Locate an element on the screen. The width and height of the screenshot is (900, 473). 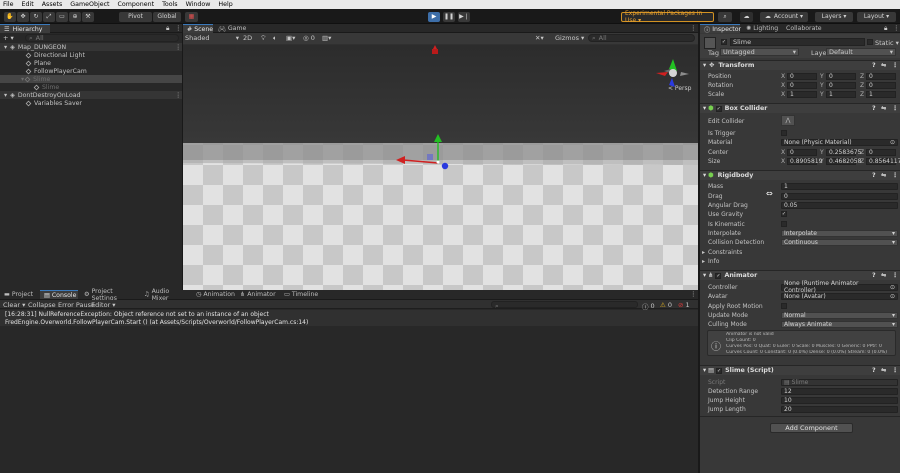
gizmos-dropdown: Gizmos ▾ is located at coordinates (571, 38).